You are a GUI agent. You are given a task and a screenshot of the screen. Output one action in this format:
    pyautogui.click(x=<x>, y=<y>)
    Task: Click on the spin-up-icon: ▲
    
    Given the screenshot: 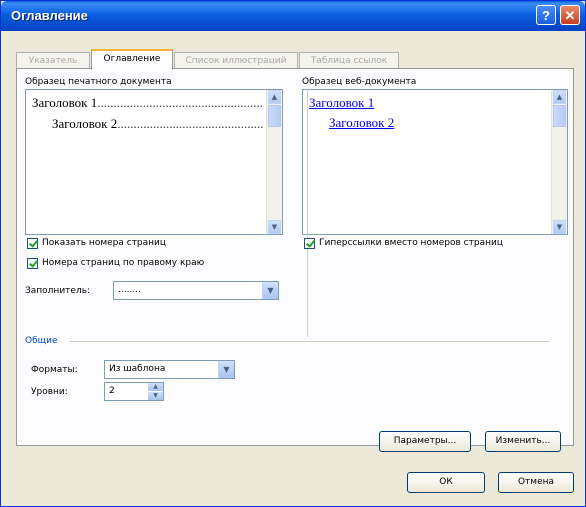 What is the action you would take?
    pyautogui.click(x=155, y=387)
    